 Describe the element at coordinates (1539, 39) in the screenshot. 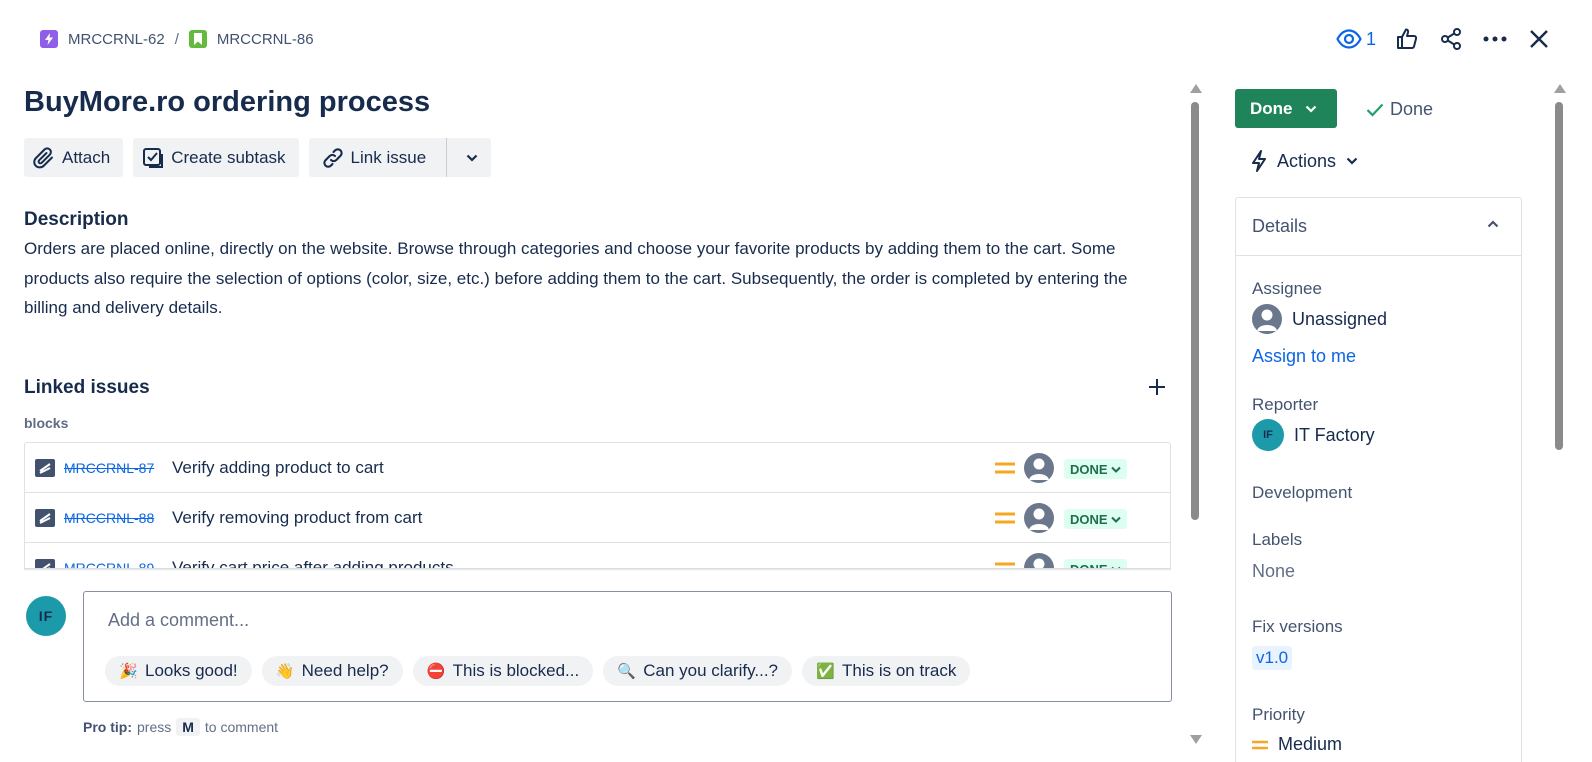

I see `close-button` at that location.